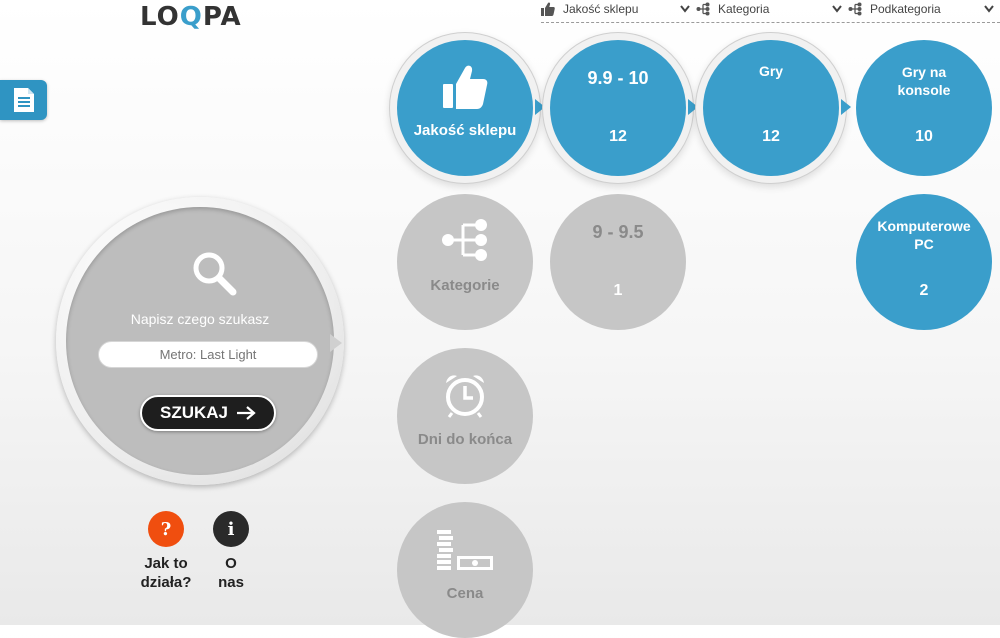 The width and height of the screenshot is (1000, 638). I want to click on question-icon: ?, so click(166, 529).